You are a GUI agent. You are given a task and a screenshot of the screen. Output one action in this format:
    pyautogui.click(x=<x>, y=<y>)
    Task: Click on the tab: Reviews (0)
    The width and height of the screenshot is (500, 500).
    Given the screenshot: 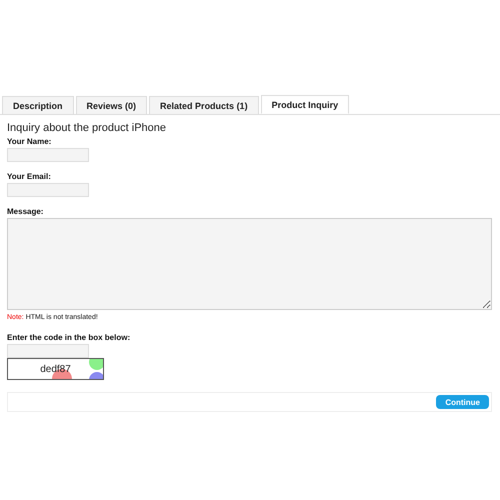 What is the action you would take?
    pyautogui.click(x=112, y=105)
    